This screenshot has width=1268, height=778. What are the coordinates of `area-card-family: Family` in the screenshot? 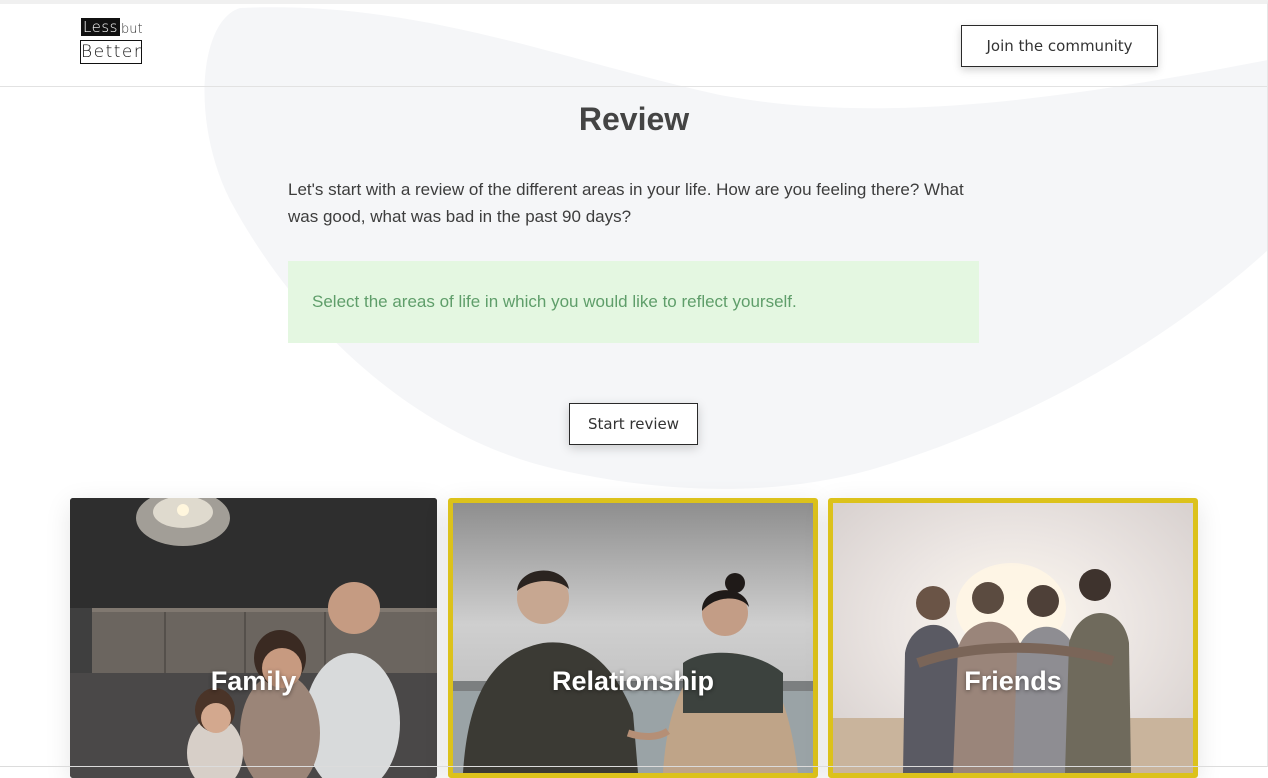 It's located at (253, 638).